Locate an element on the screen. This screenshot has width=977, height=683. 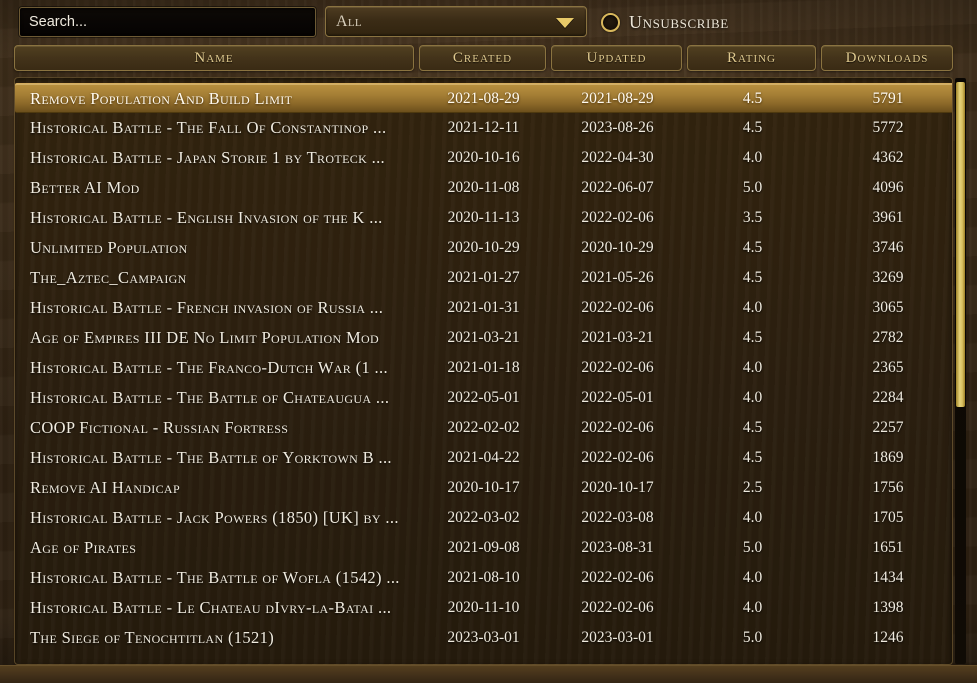
cell-created: 2021-01-31 is located at coordinates (483, 307).